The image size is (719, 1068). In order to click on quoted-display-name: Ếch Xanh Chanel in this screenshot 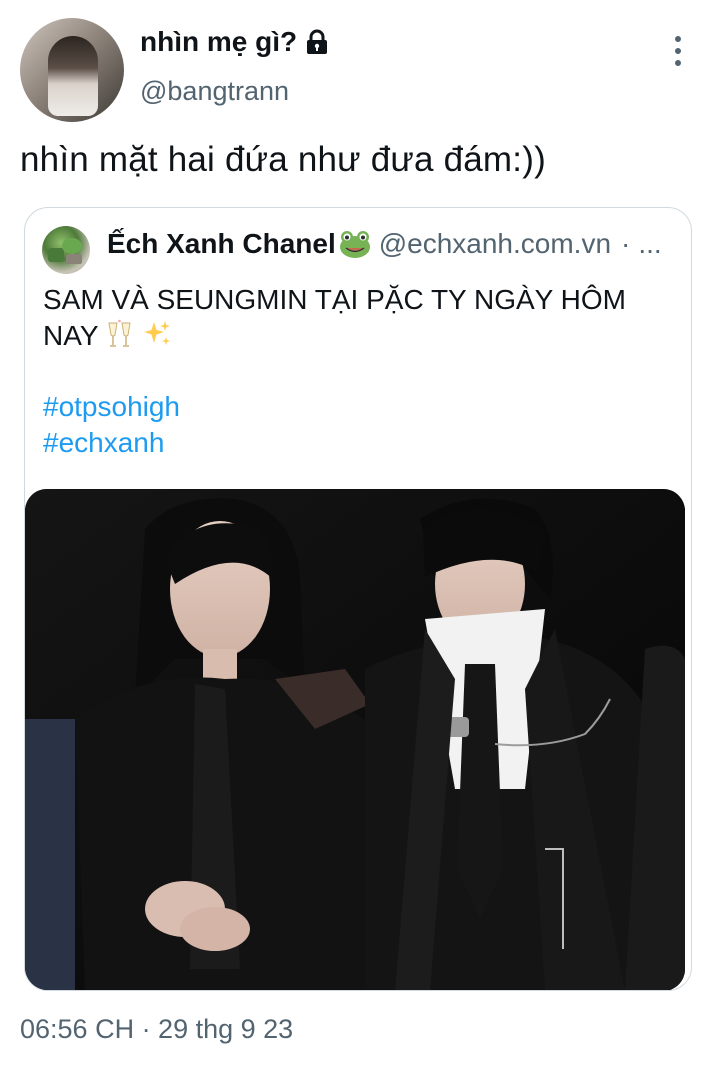, I will do `click(221, 244)`.